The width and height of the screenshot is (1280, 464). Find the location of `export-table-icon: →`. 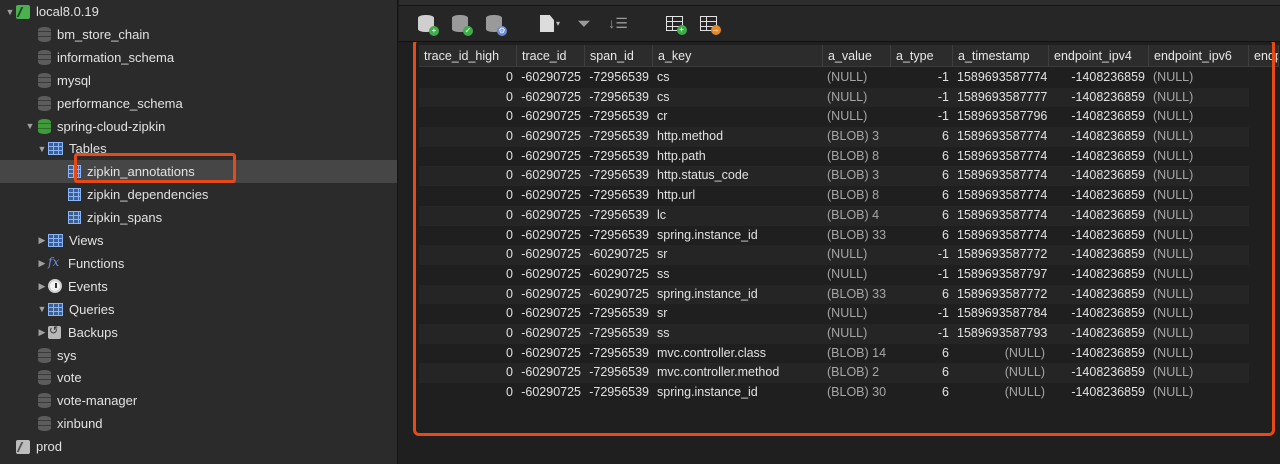

export-table-icon: → is located at coordinates (709, 24).